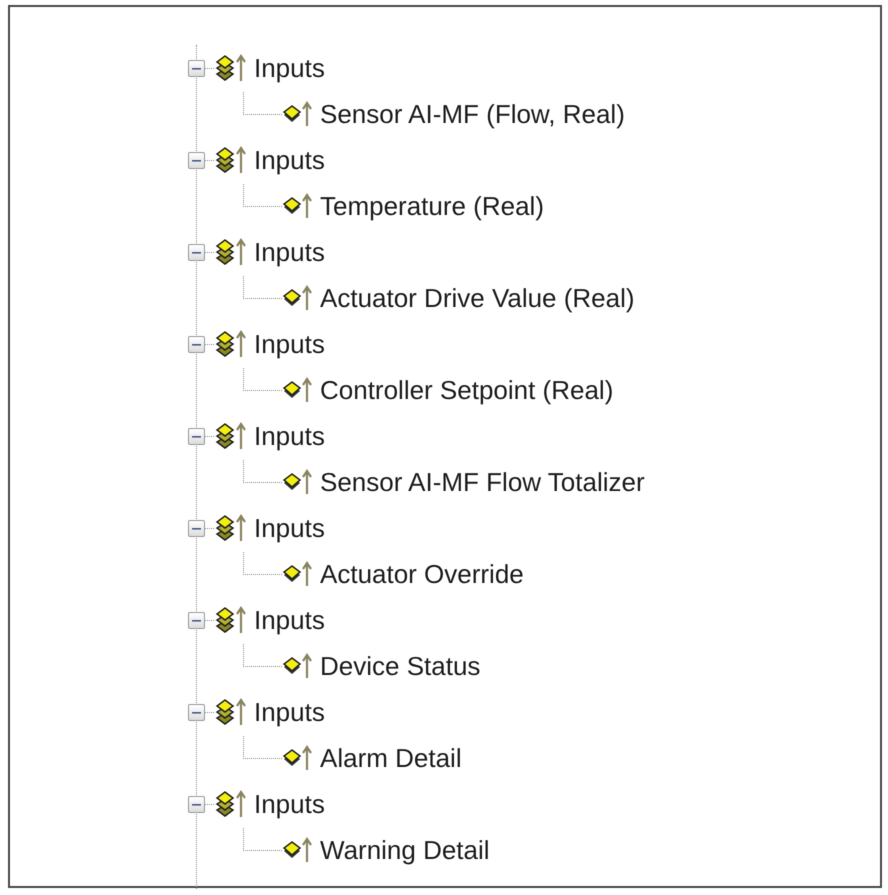 The width and height of the screenshot is (888, 895). What do you see at coordinates (432, 206) in the screenshot?
I see `tree-item-label: Temperature (Real)` at bounding box center [432, 206].